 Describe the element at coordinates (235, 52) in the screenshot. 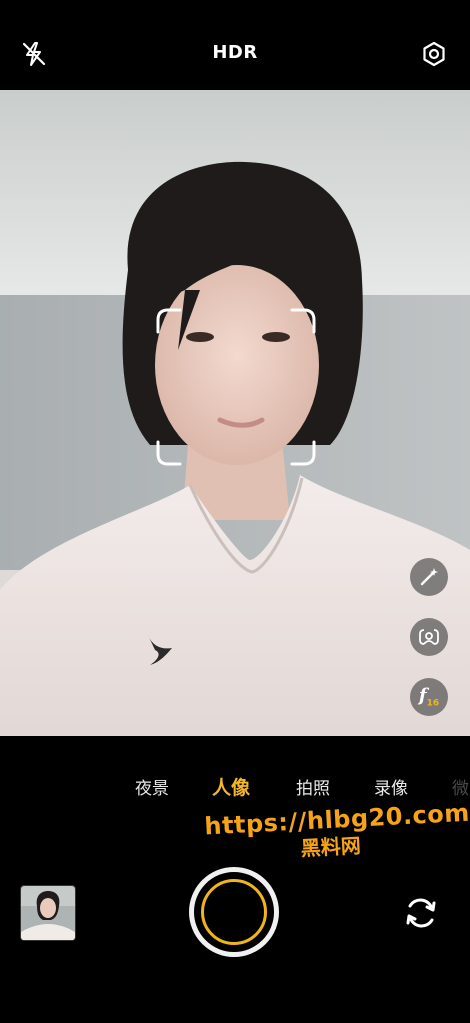

I see `hdr-toggle: HDR` at that location.